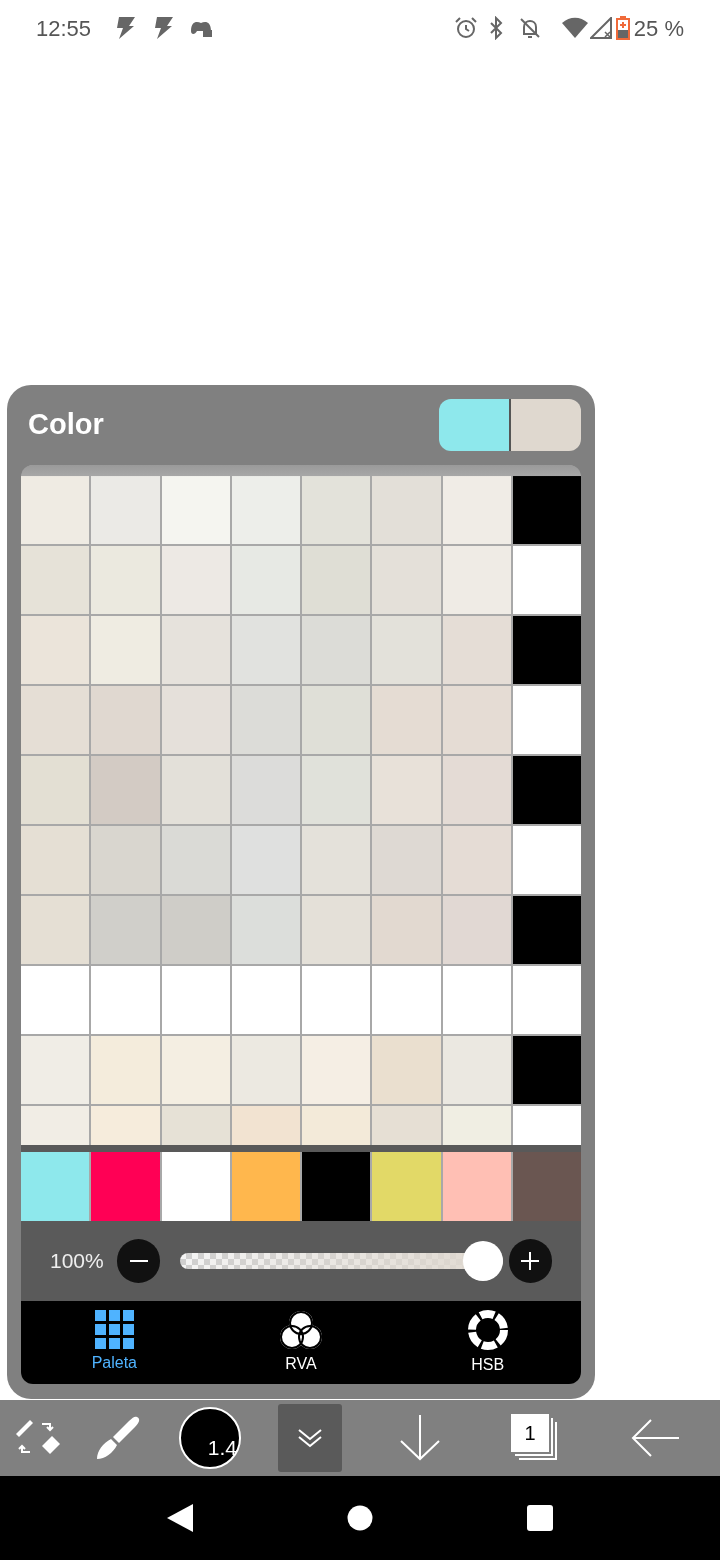 The height and width of the screenshot is (1560, 720). Describe the element at coordinates (118, 1438) in the screenshot. I see `paintbrush-icon` at that location.